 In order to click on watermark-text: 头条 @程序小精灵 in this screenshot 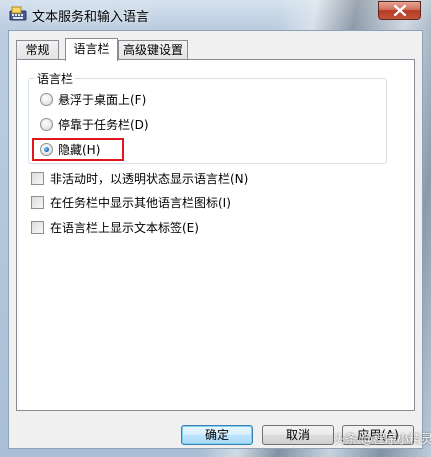, I will do `click(382, 439)`.